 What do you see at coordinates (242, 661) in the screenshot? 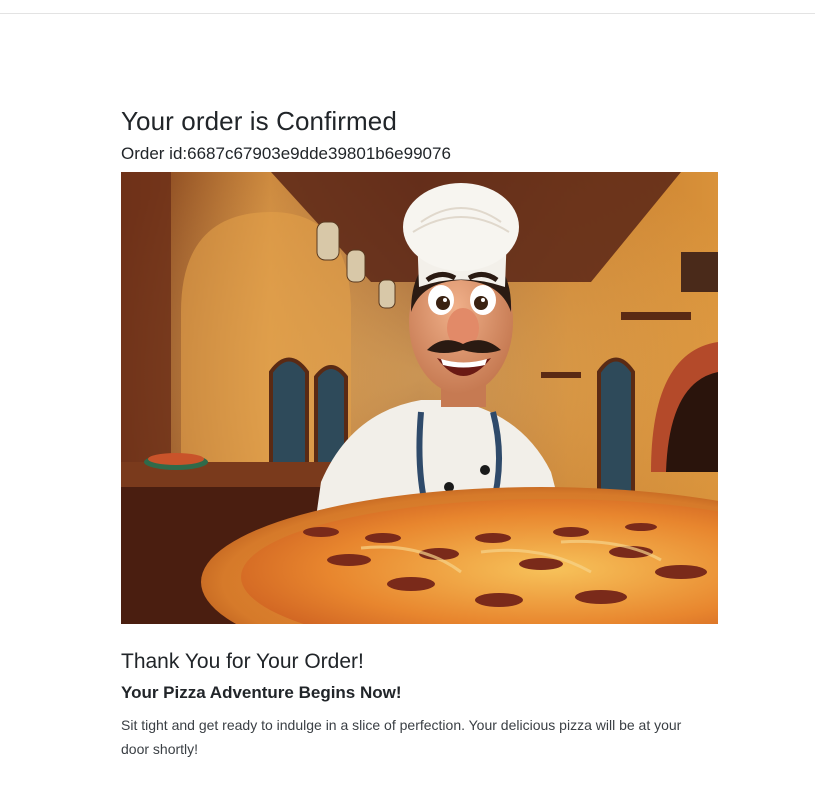
I see `thank-you-heading: Thank You for Your Order!` at bounding box center [242, 661].